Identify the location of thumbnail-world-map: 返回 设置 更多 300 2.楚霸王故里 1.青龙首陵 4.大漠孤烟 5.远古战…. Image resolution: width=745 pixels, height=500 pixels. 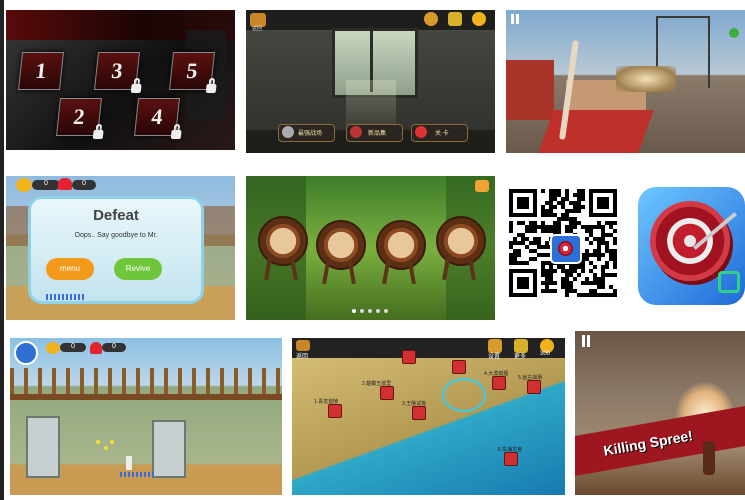
(428, 416).